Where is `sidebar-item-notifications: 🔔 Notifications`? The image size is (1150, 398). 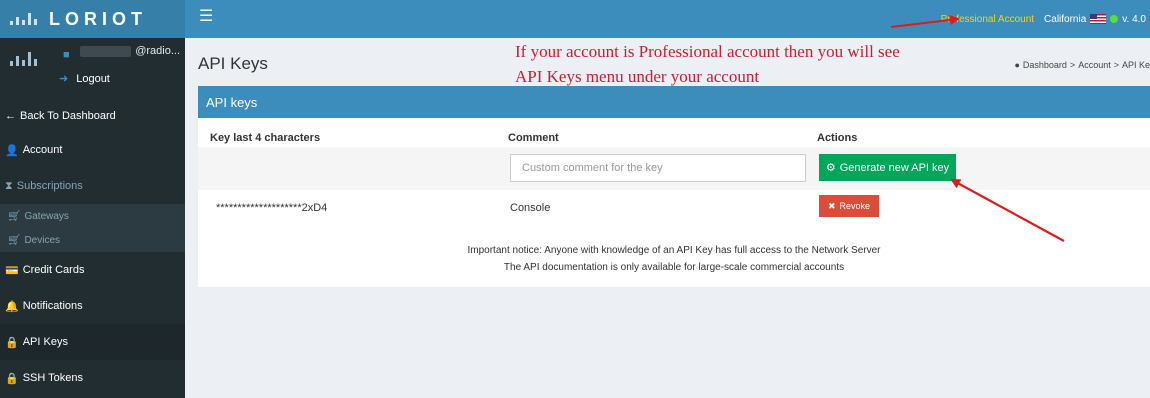
sidebar-item-notifications: 🔔 Notifications is located at coordinates (92, 306).